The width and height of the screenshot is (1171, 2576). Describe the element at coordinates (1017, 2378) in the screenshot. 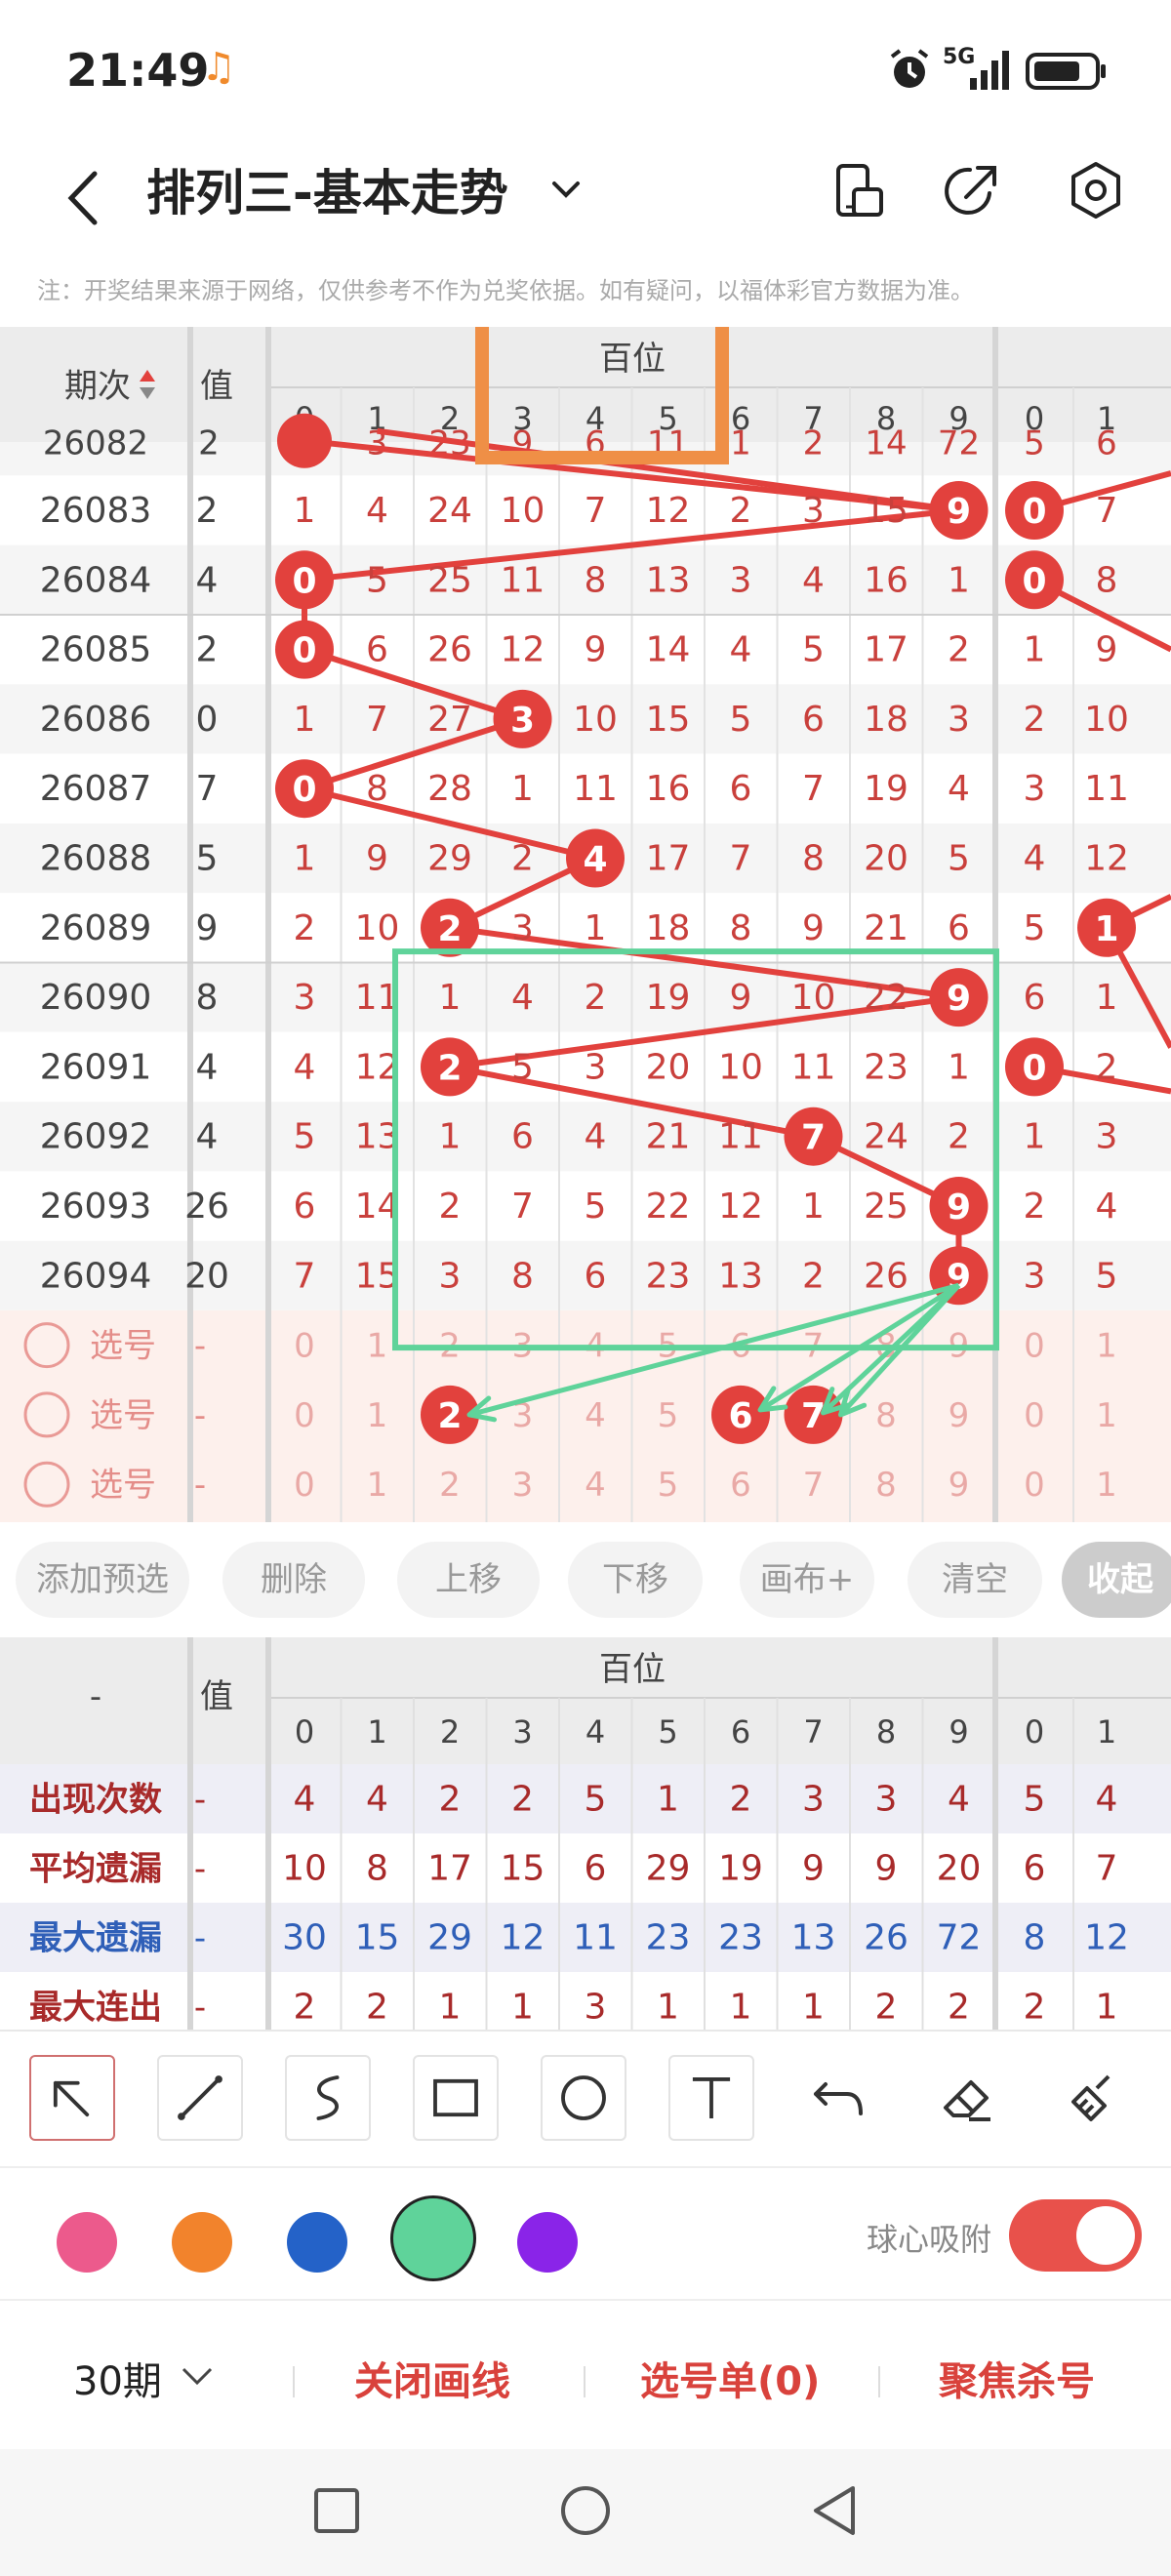

I see `focus-kill-button: 聚焦杀号` at that location.